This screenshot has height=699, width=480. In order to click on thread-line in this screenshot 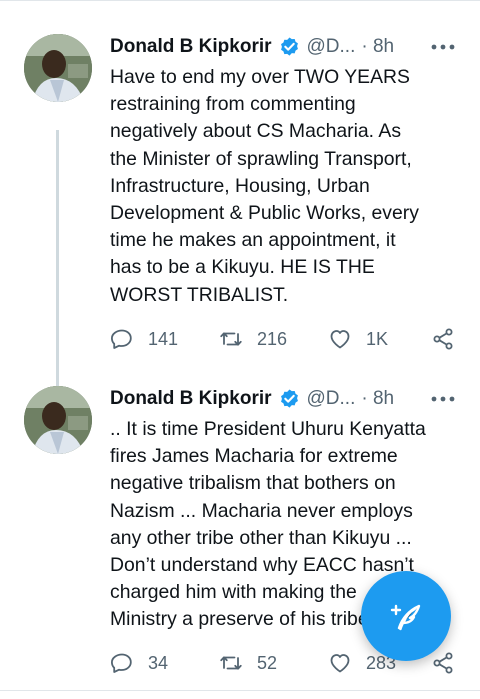, I will do `click(57, 266)`.